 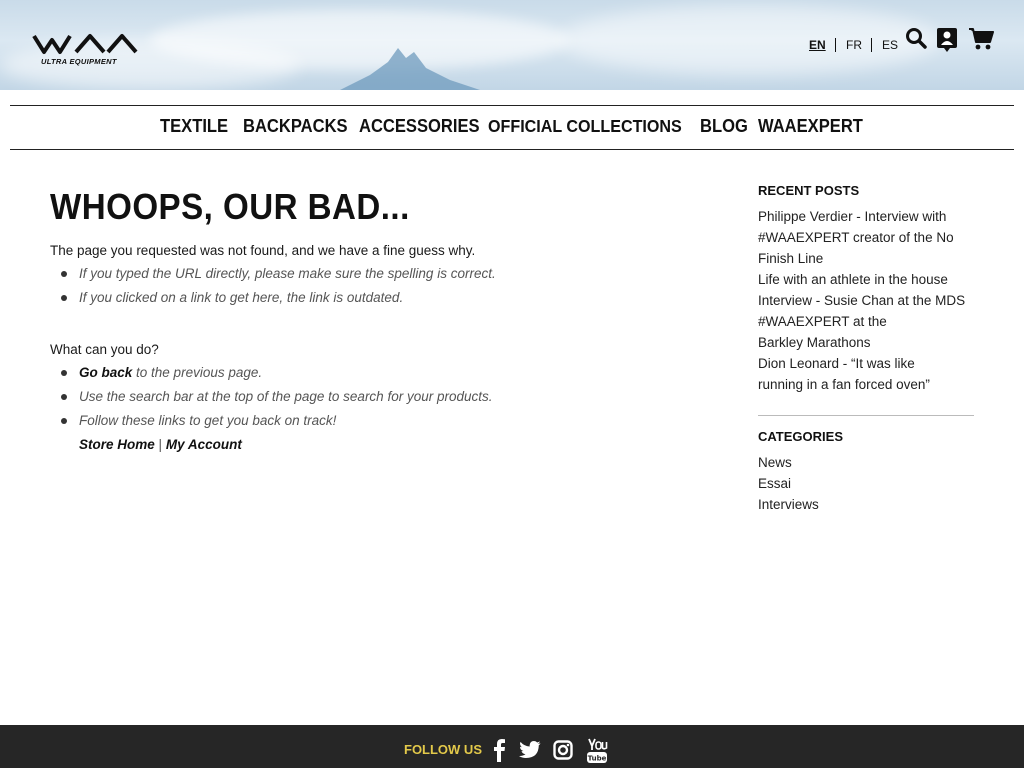 I want to click on store-home-link: Store Home, so click(x=117, y=444).